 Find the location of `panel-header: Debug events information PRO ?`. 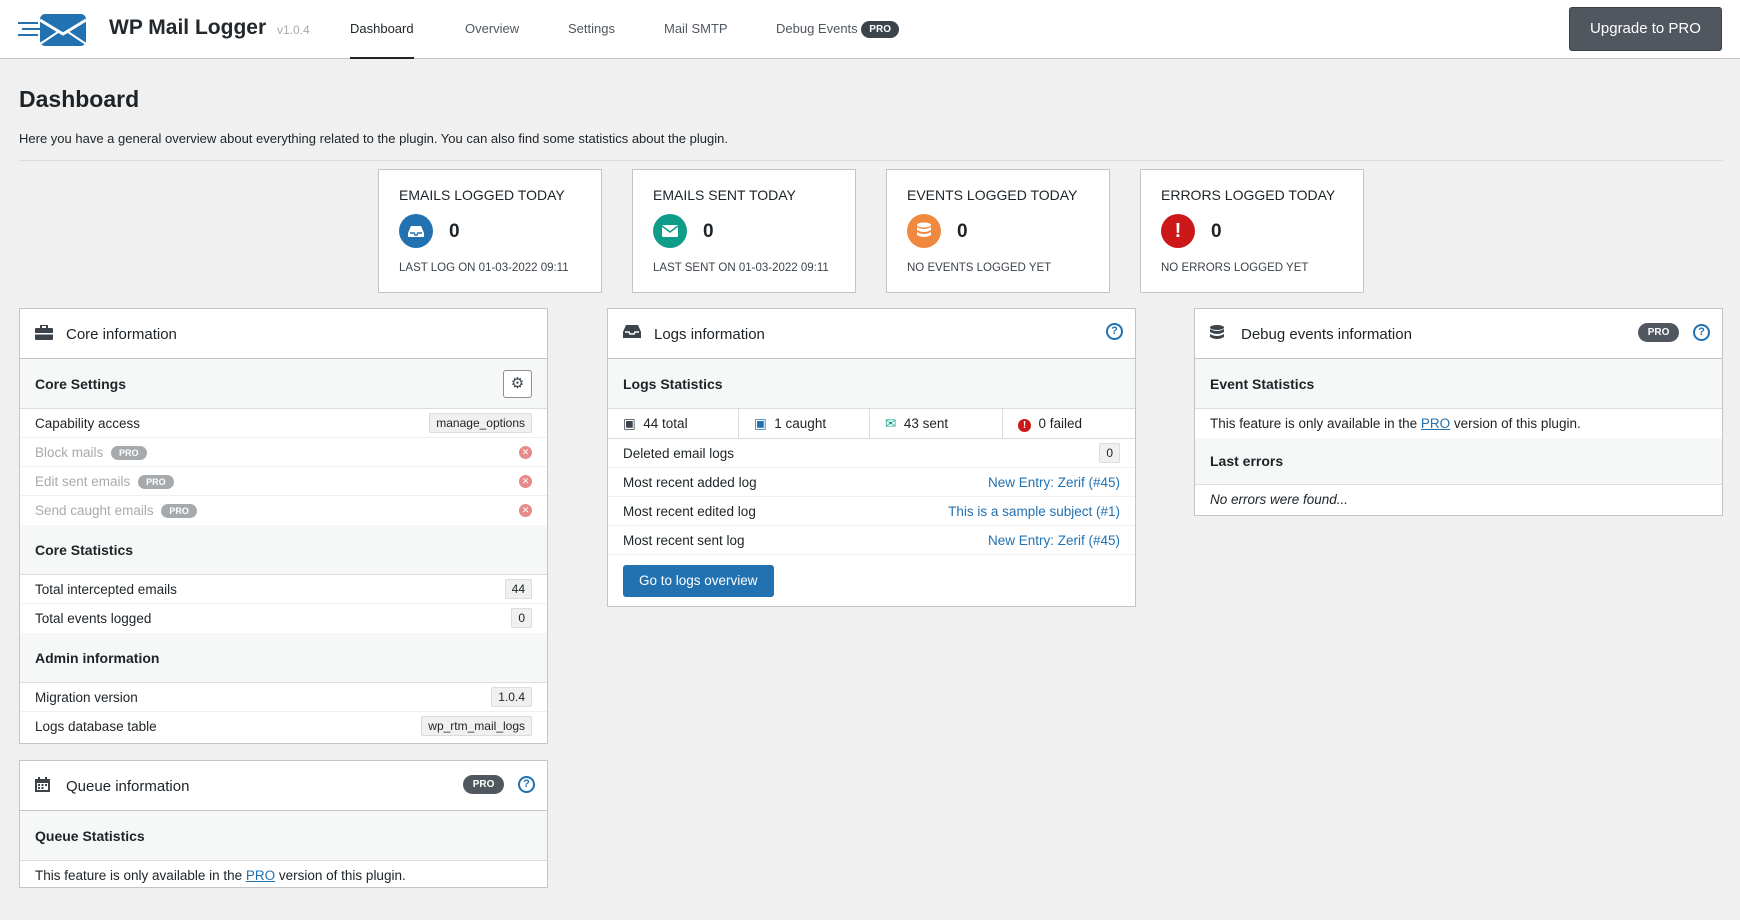

panel-header: Debug events information PRO ? is located at coordinates (1458, 334).